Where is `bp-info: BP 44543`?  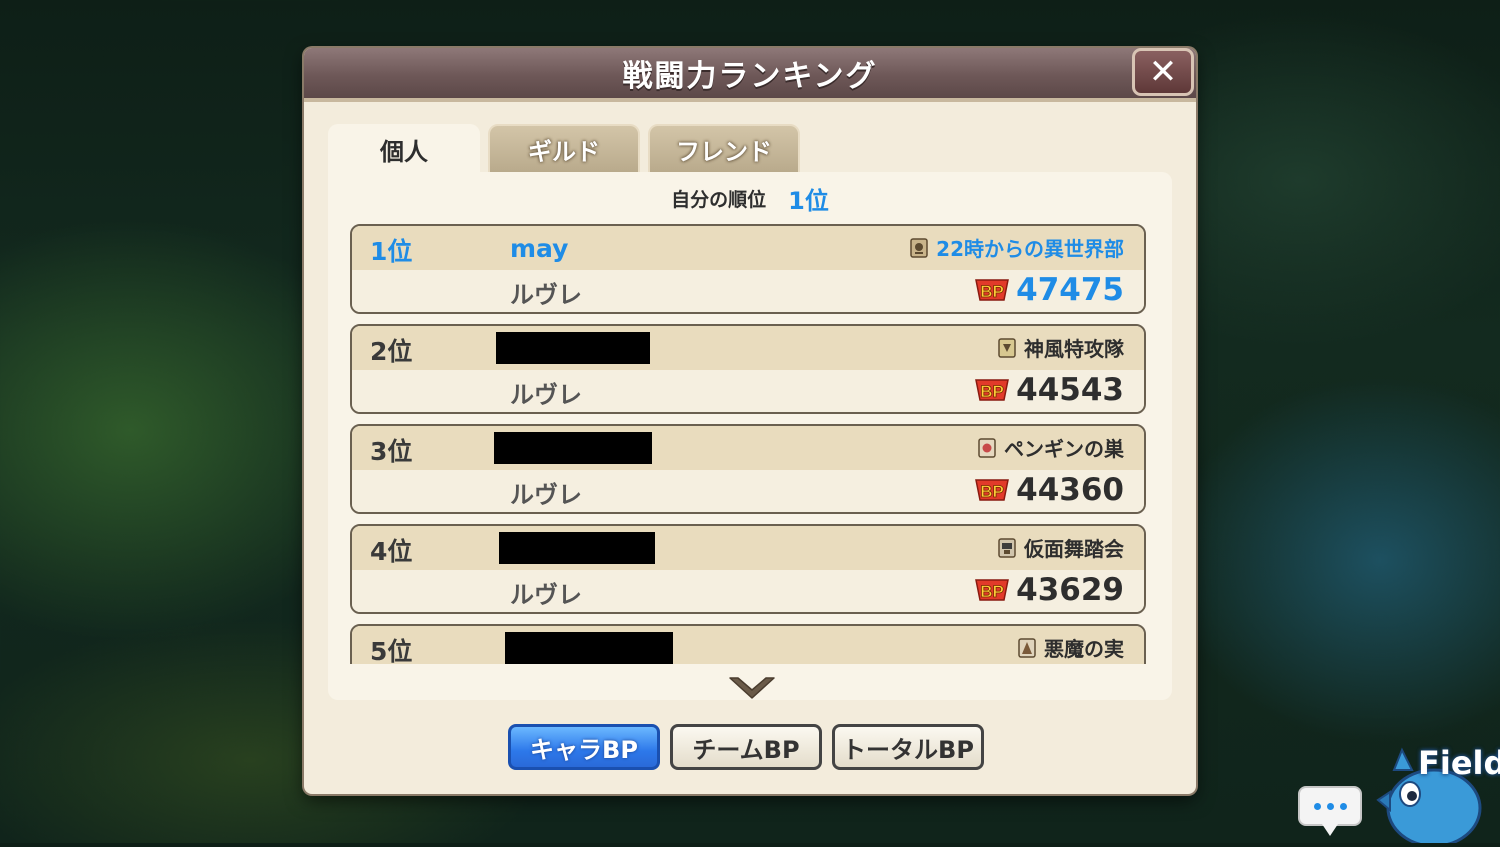
bp-info: BP 44543 is located at coordinates (1049, 390).